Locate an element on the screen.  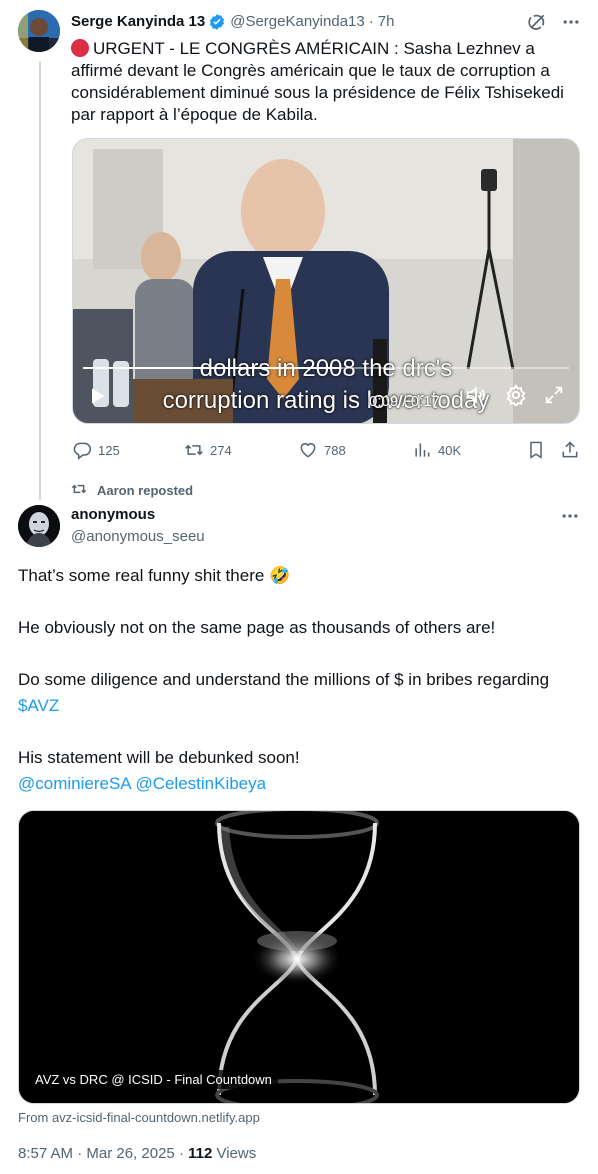
views-label: Views is located at coordinates (236, 1153).